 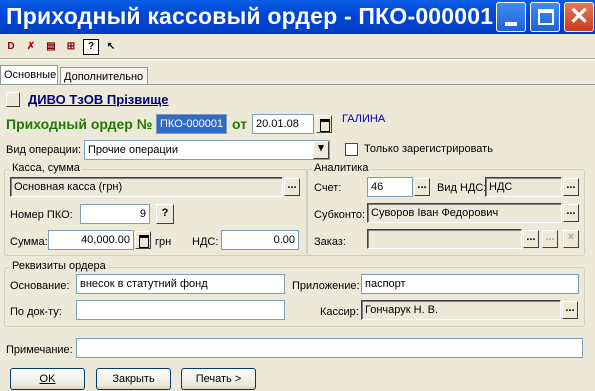 What do you see at coordinates (351, 149) in the screenshot?
I see `only-register-checkbox` at bounding box center [351, 149].